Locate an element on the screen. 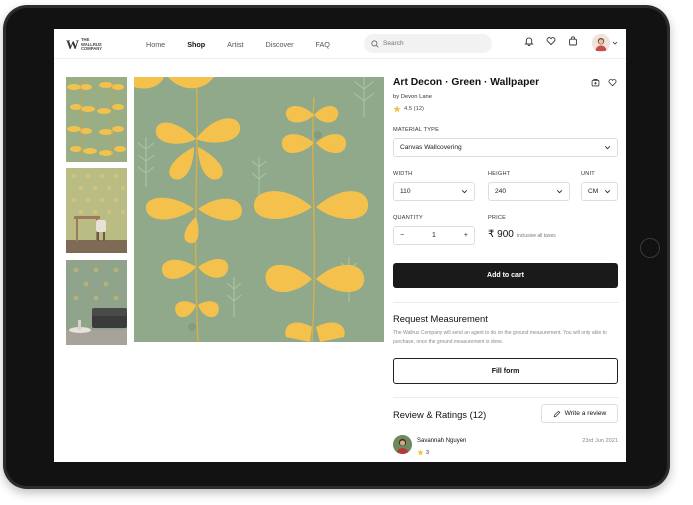 Image resolution: width=693 pixels, height=505 pixels. product-rating: 4.5 (12) is located at coordinates (408, 109).